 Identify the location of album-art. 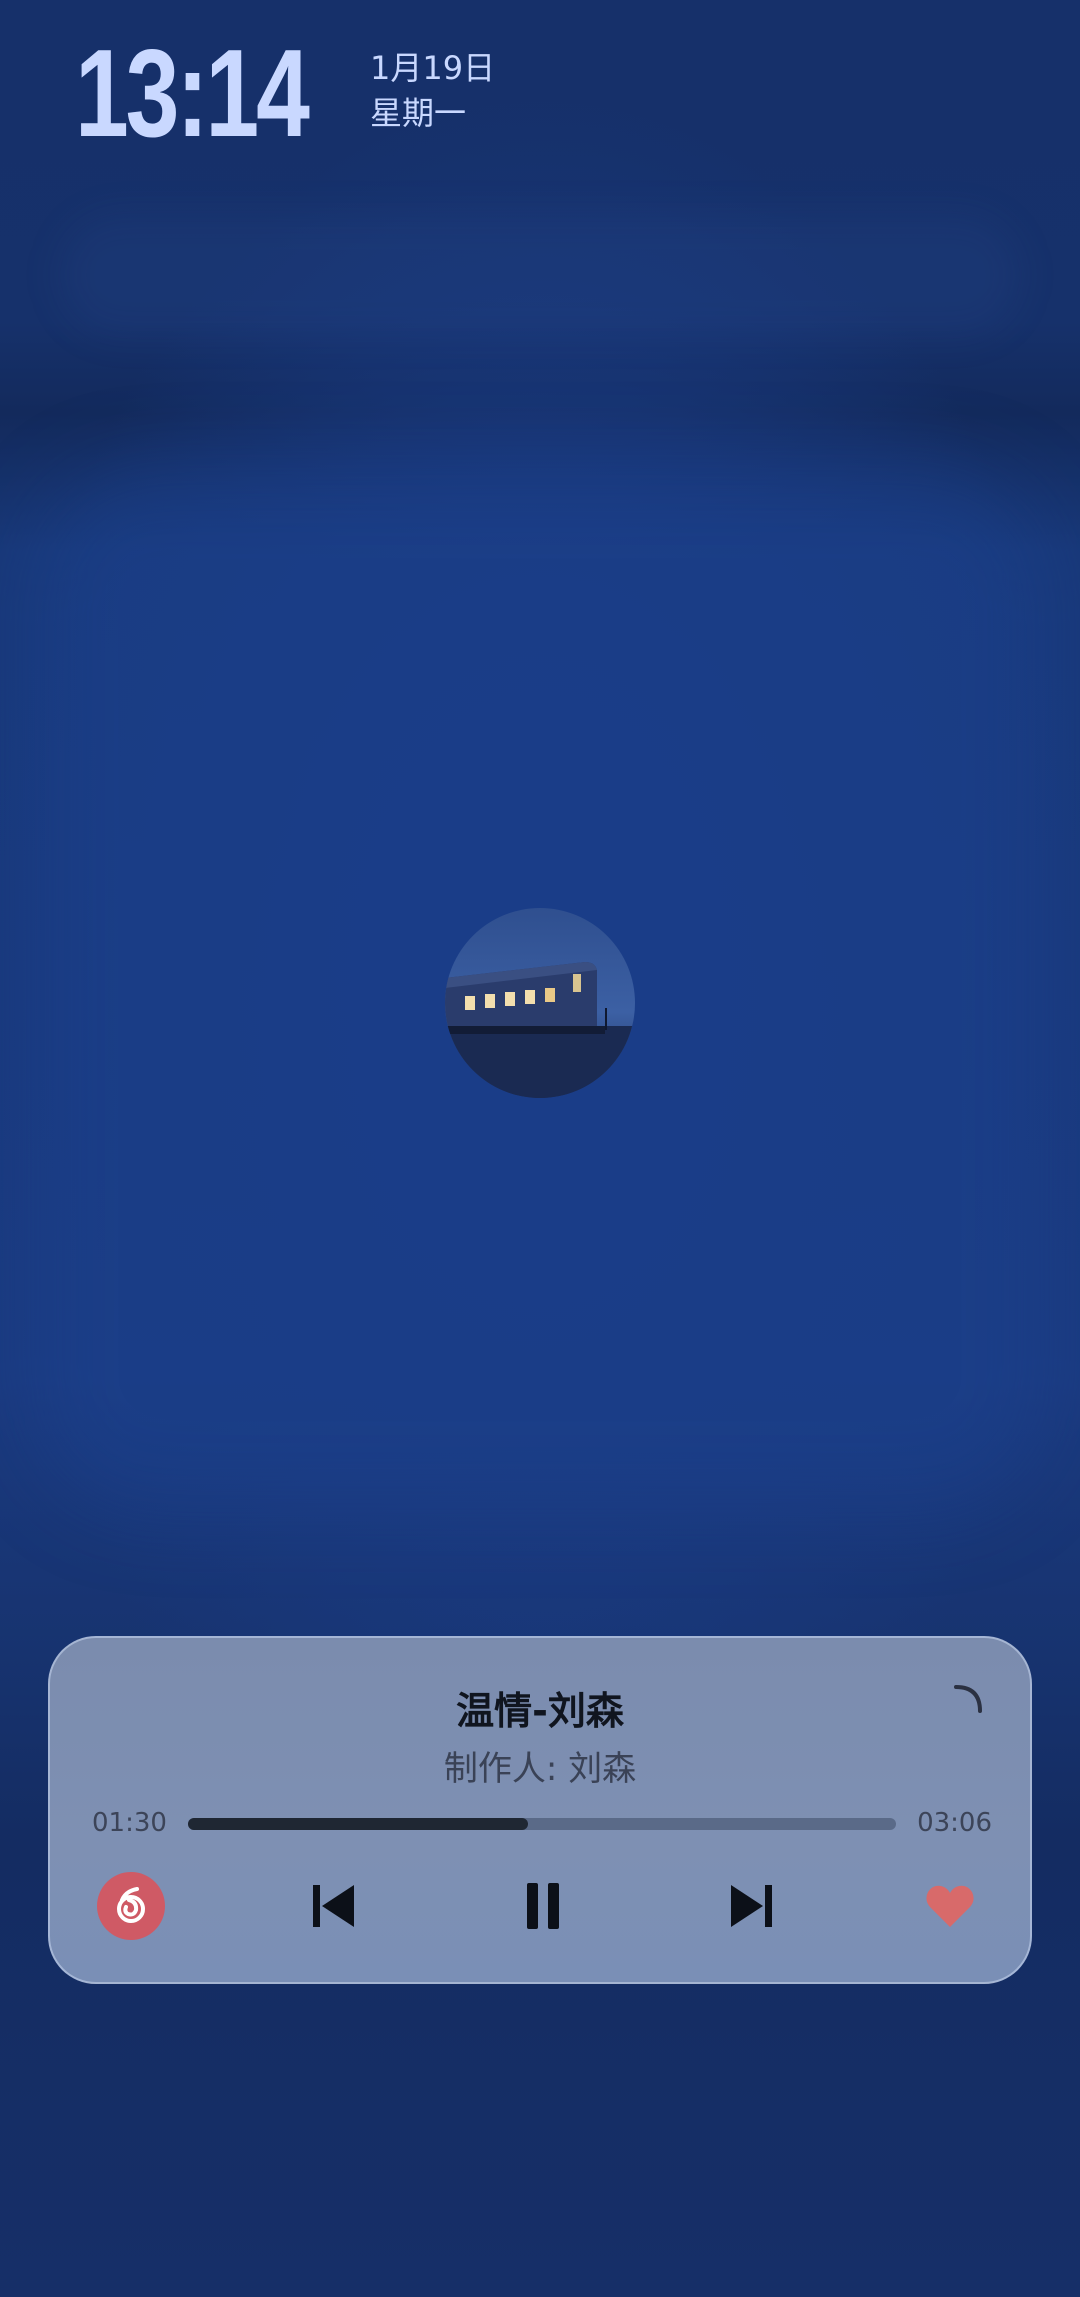
(540, 1003).